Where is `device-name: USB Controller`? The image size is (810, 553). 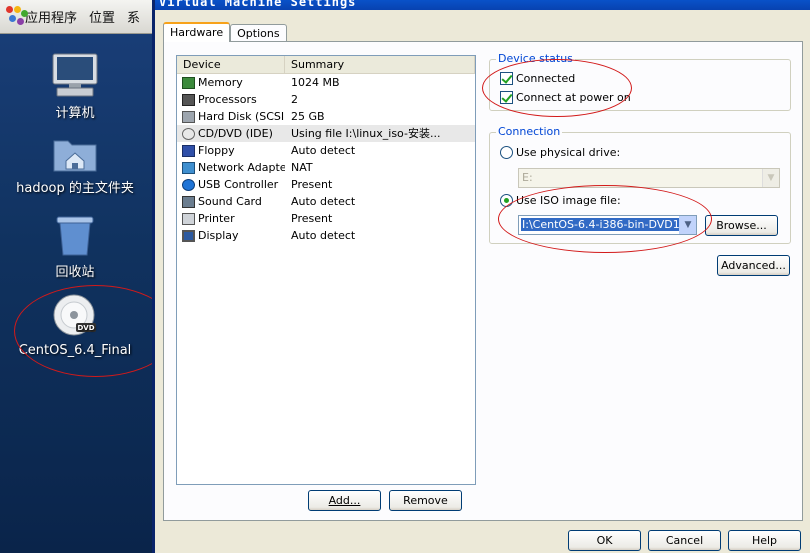 device-name: USB Controller is located at coordinates (238, 184).